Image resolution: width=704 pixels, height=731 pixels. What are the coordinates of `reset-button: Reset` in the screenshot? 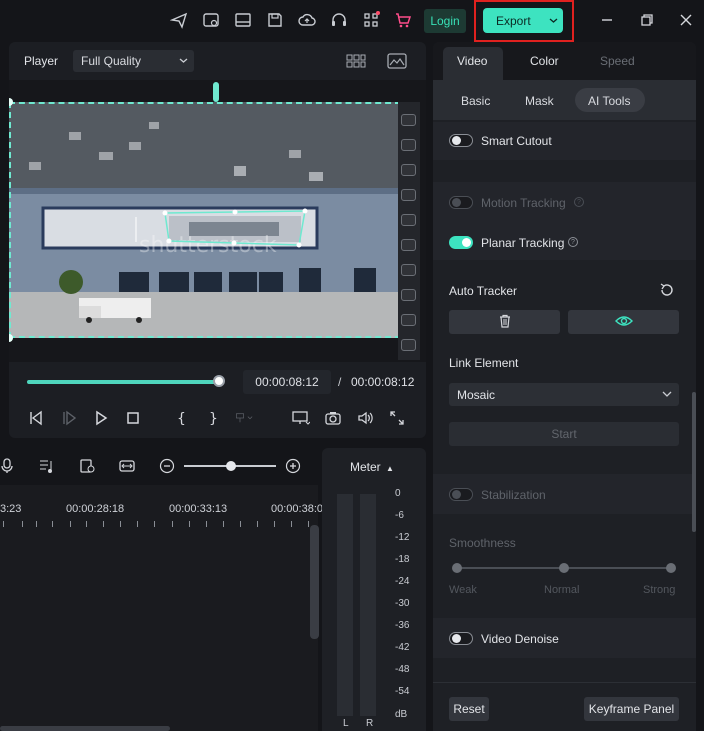 It's located at (469, 709).